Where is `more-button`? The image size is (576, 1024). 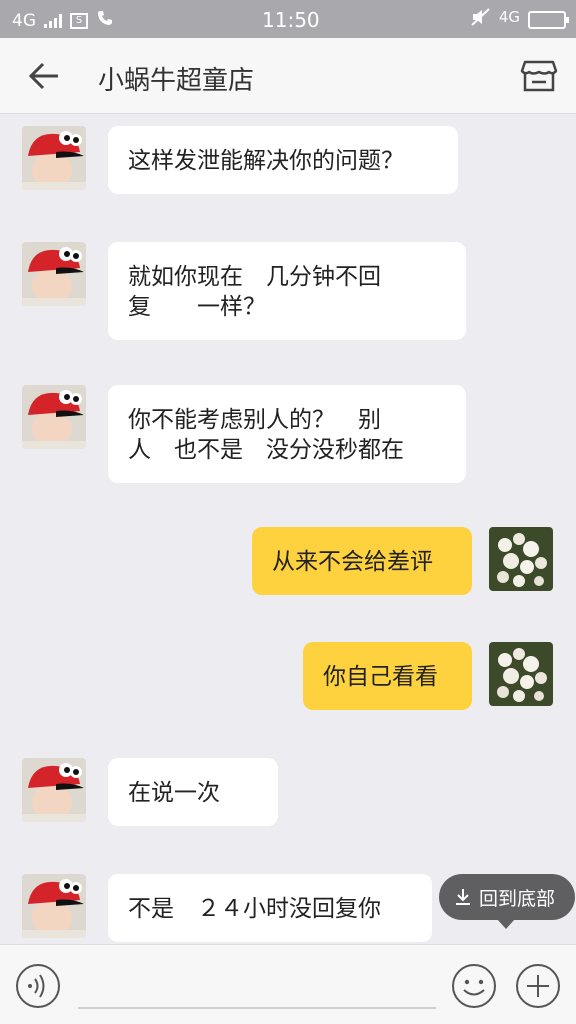 more-button is located at coordinates (538, 986).